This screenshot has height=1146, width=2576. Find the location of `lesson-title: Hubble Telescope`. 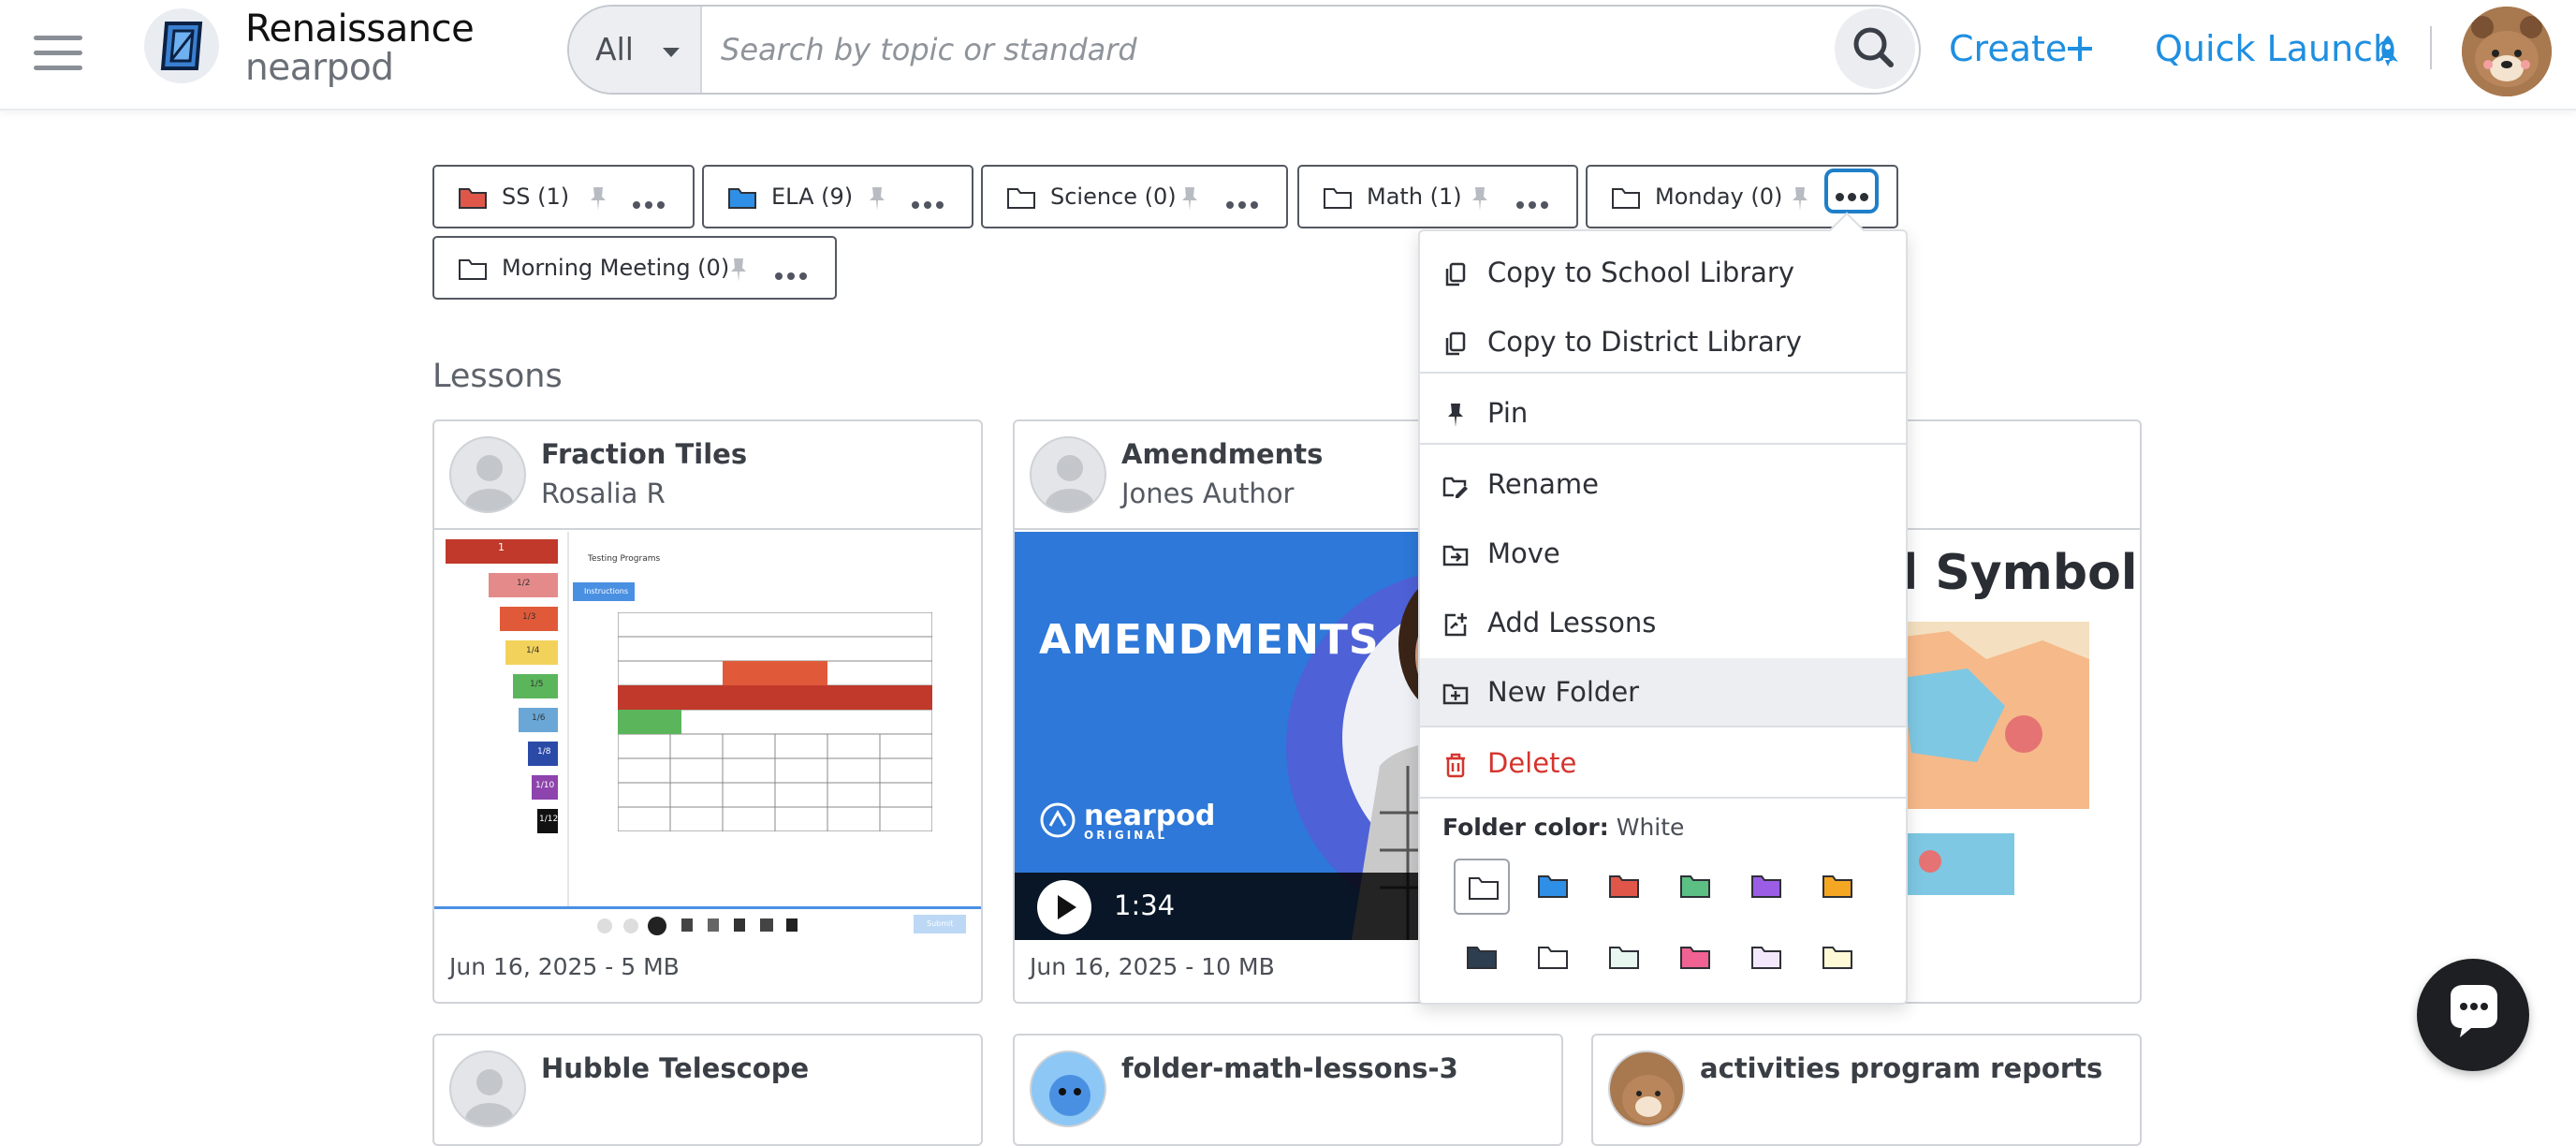

lesson-title: Hubble Telescope is located at coordinates (675, 1068).